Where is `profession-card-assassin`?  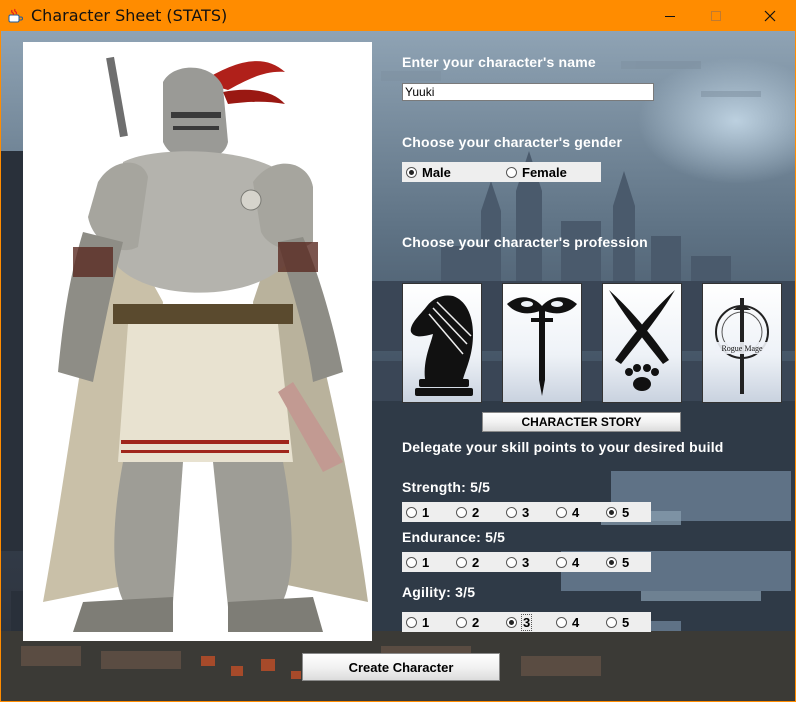
profession-card-assassin is located at coordinates (542, 343).